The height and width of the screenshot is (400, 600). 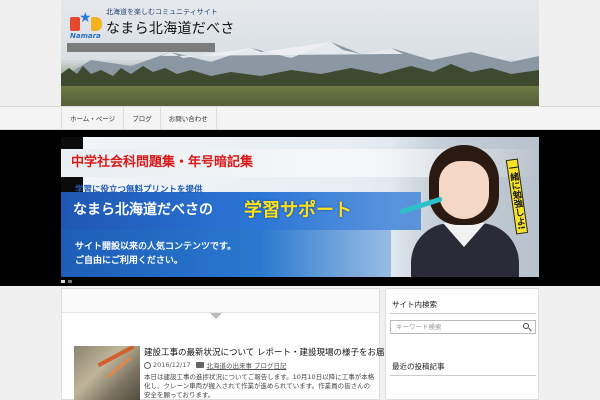 I want to click on search-icon-handle, so click(x=530, y=329).